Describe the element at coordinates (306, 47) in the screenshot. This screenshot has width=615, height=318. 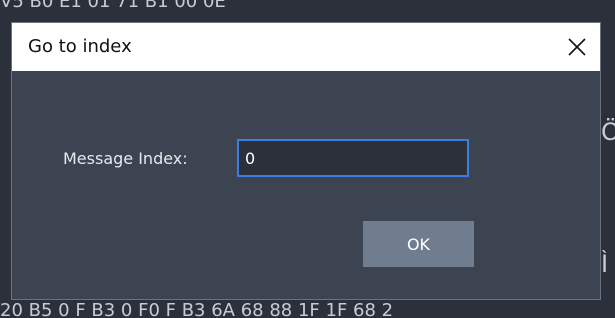
I see `dialog-titlebar: Go to index` at that location.